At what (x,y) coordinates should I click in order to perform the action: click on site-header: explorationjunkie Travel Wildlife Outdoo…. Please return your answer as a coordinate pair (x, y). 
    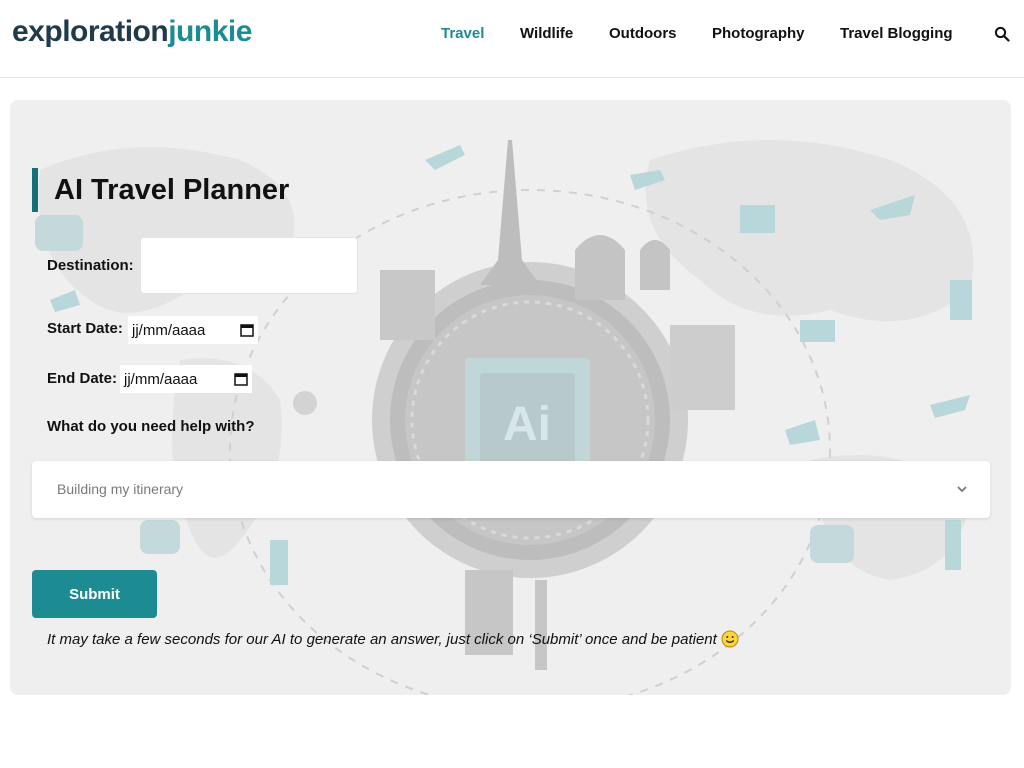
    Looking at the image, I should click on (512, 39).